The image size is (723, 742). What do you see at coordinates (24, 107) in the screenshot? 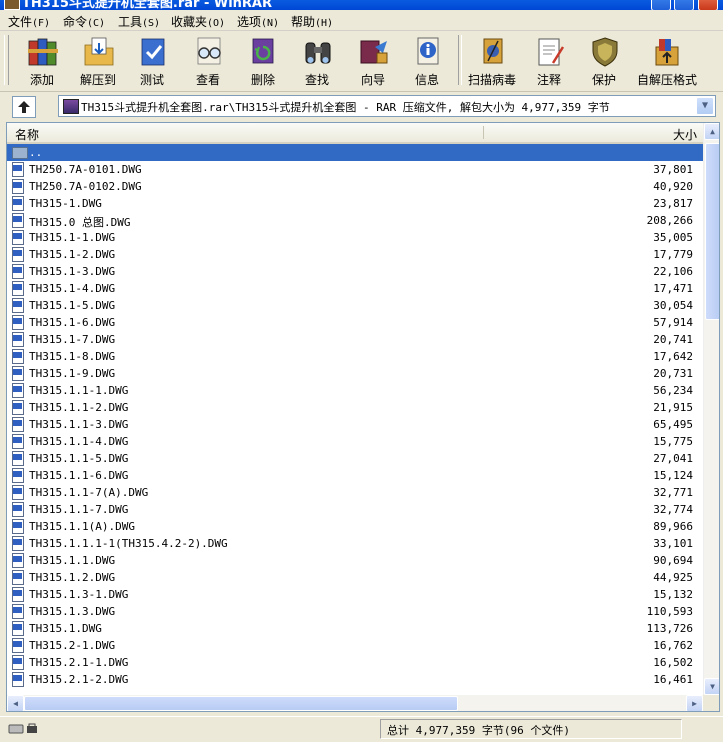
I see `up-folder-button` at bounding box center [24, 107].